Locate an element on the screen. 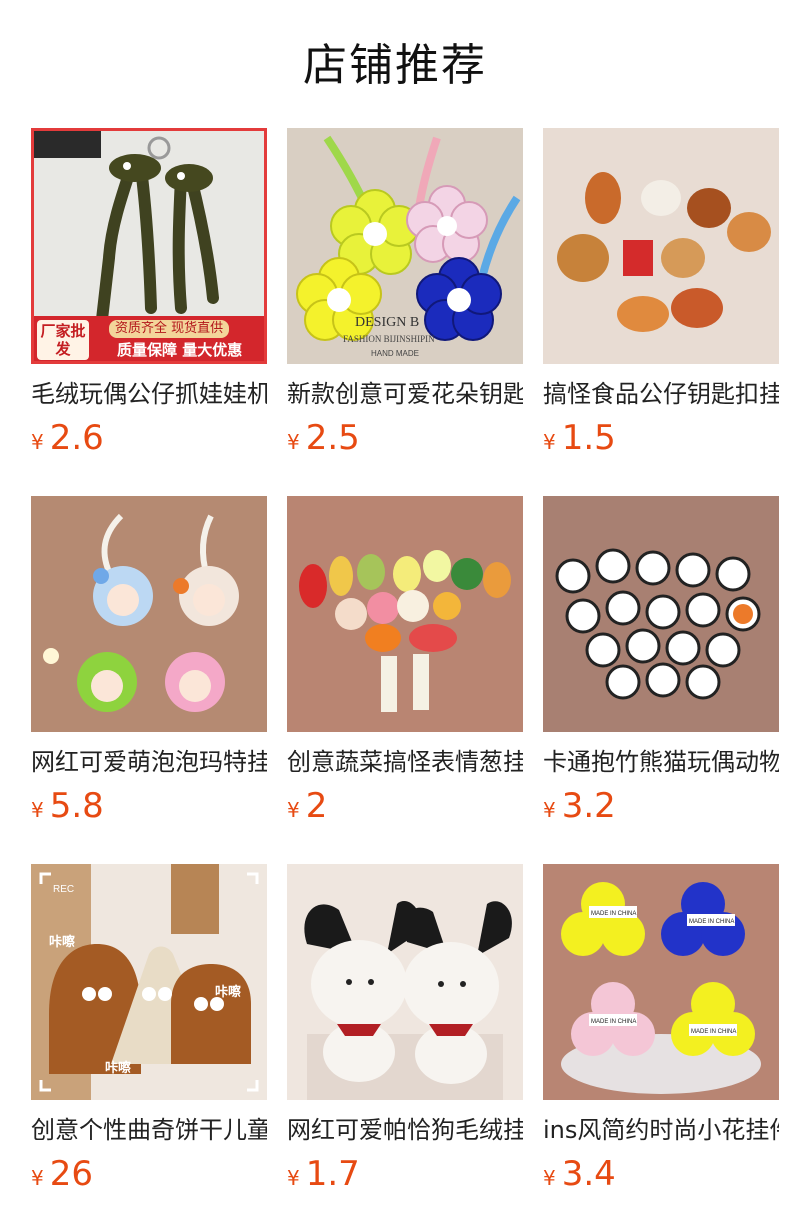 The width and height of the screenshot is (790, 1232). product-image-vegetable-plush is located at coordinates (405, 614).